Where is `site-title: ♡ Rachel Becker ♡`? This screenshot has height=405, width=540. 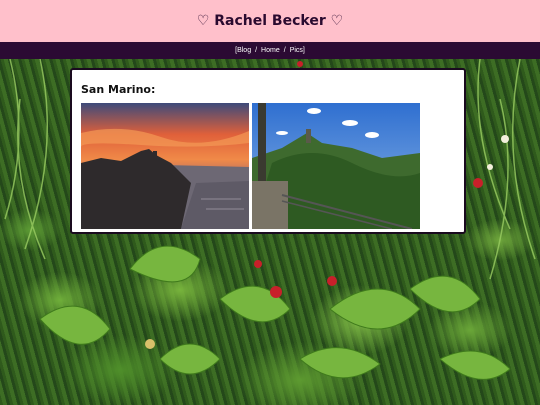 site-title: ♡ Rachel Becker ♡ is located at coordinates (270, 21).